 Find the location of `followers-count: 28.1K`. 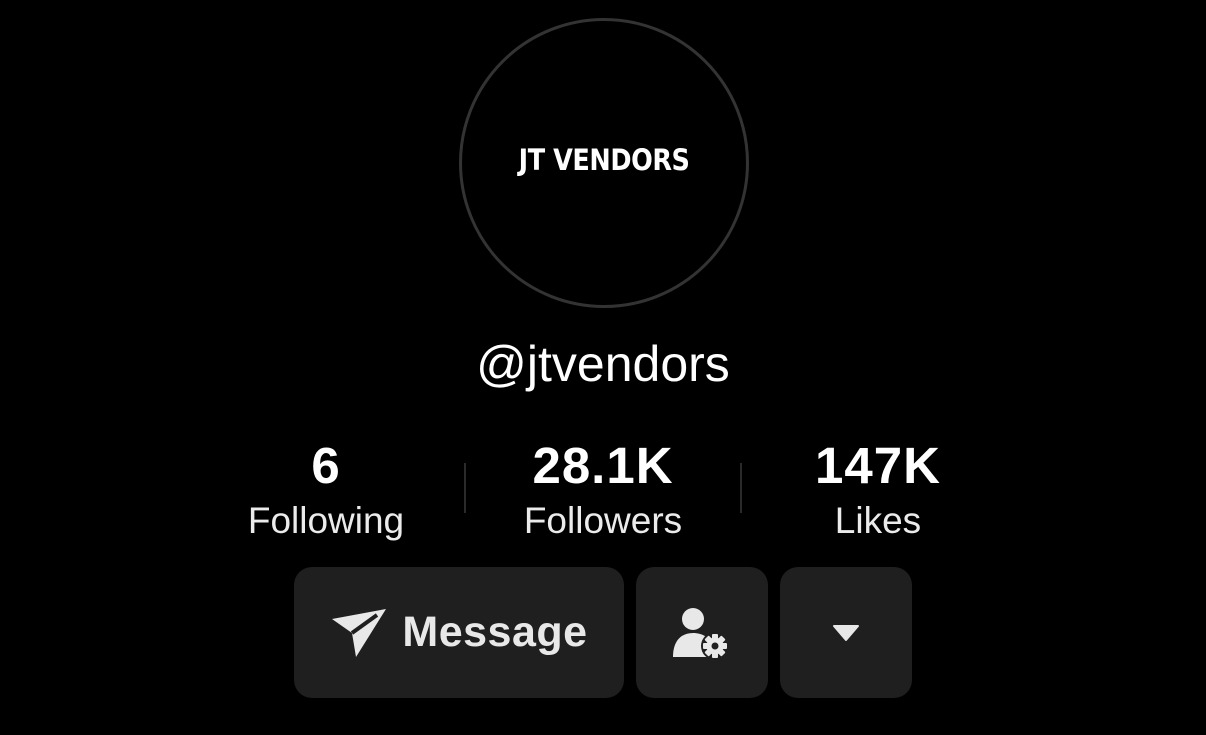

followers-count: 28.1K is located at coordinates (603, 465).